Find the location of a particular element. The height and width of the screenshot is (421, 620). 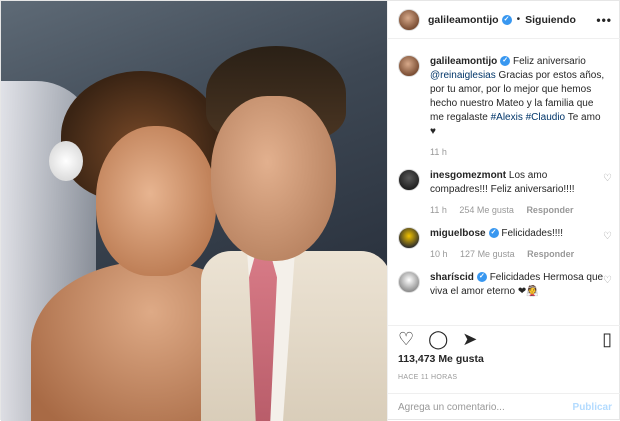

comment-likes: 254 Me gusta is located at coordinates (486, 210).